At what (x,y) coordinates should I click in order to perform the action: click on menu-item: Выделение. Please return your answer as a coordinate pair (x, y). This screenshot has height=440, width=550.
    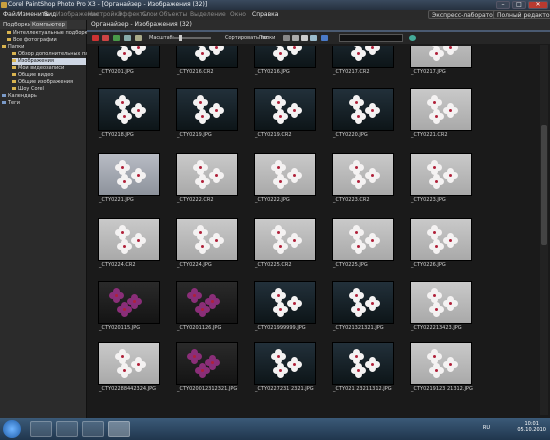
    Looking at the image, I should click on (208, 14).